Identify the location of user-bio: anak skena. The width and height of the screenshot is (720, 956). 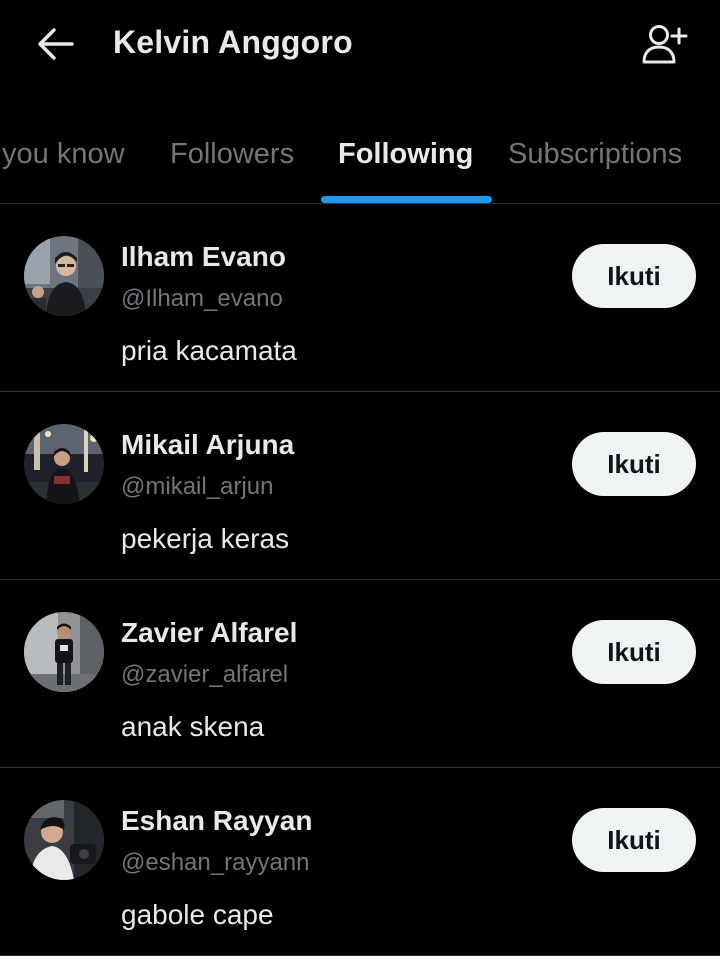
(193, 726).